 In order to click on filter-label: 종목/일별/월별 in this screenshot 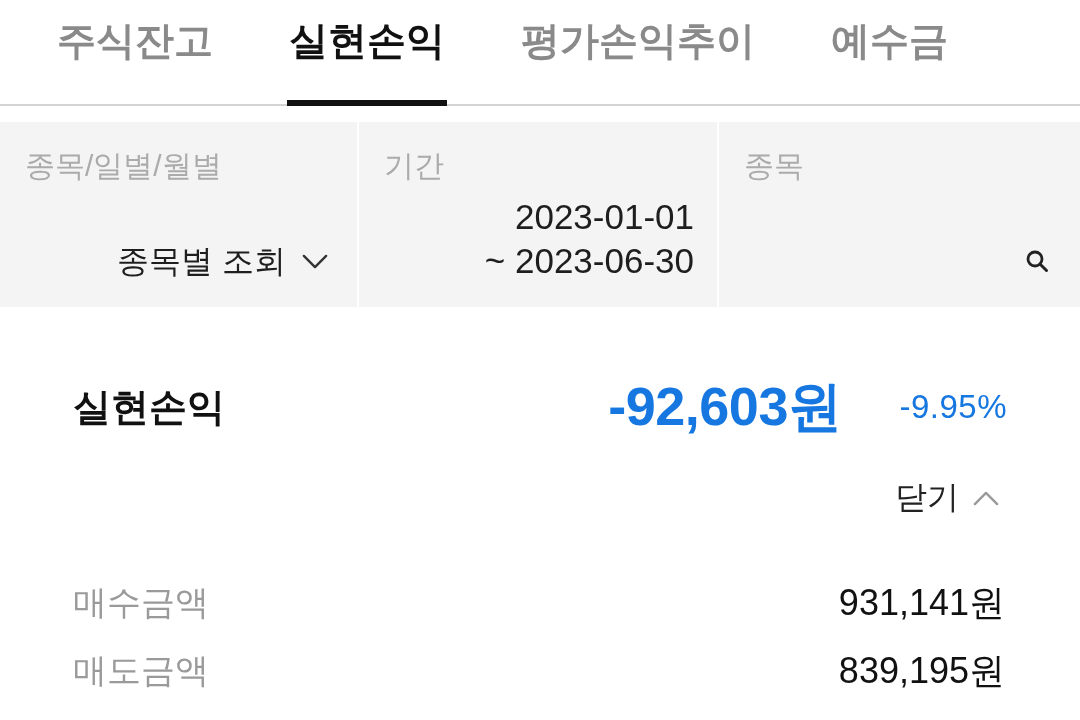, I will do `click(123, 166)`.